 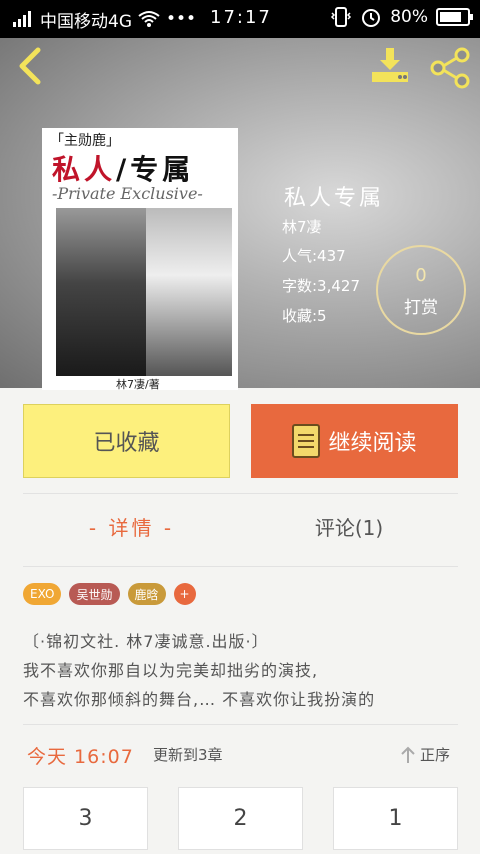 I want to click on cover-author: 林7凄/著, so click(x=138, y=384).